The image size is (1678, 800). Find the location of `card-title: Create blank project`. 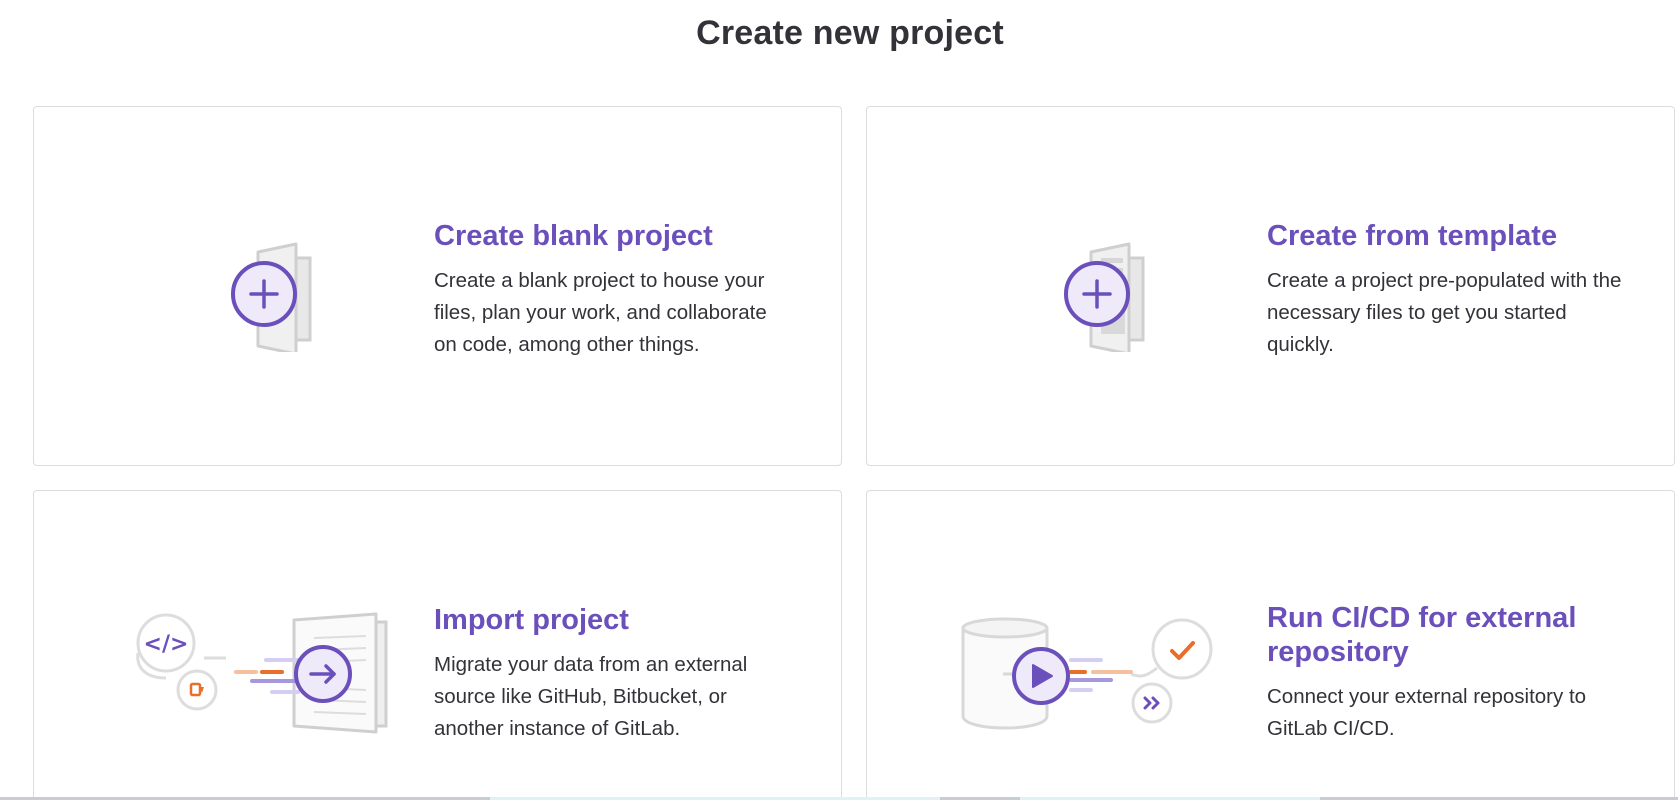

card-title: Create blank project is located at coordinates (614, 236).